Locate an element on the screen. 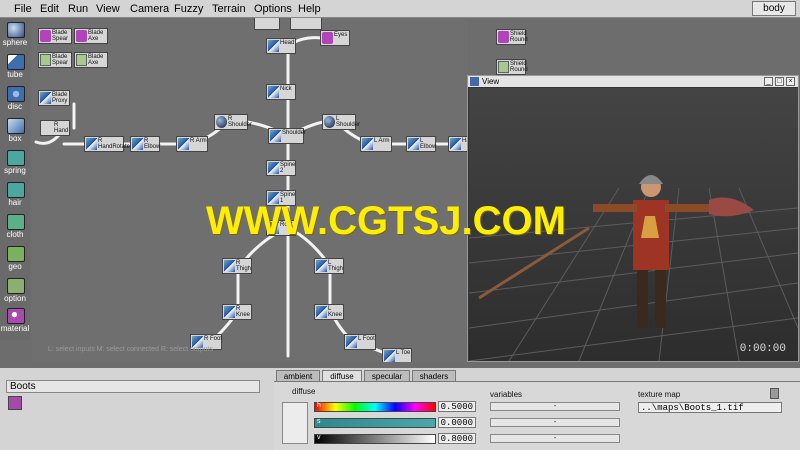 The image size is (800, 450). menu-camera: Camera is located at coordinates (149, 9).